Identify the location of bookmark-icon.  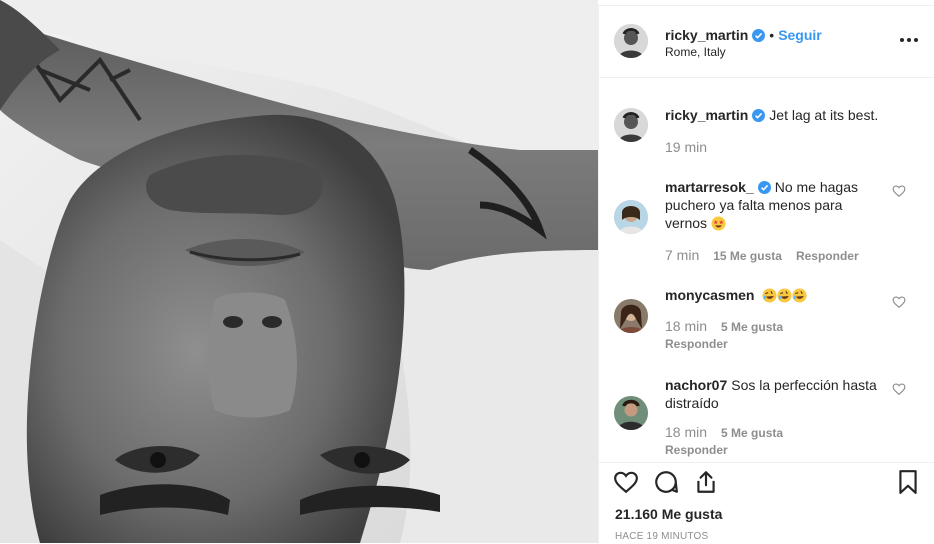
(908, 482).